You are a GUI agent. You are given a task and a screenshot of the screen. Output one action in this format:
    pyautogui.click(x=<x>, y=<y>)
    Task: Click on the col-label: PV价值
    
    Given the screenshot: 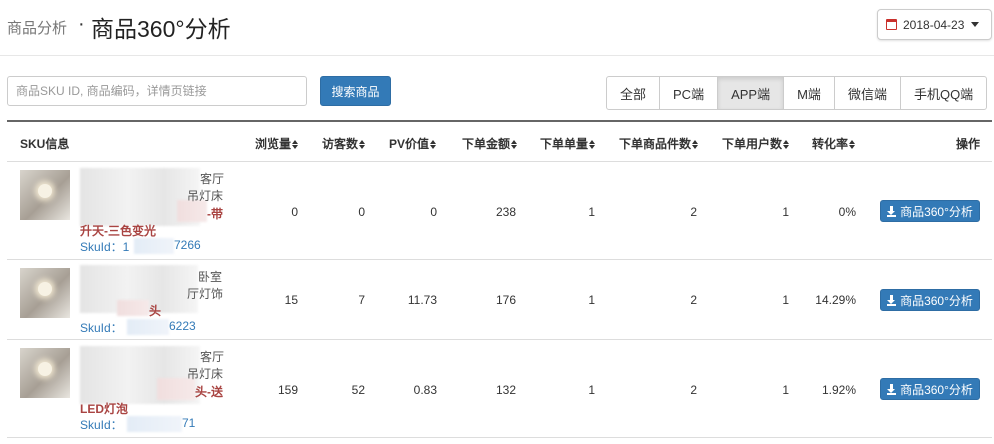 What is the action you would take?
    pyautogui.click(x=409, y=144)
    